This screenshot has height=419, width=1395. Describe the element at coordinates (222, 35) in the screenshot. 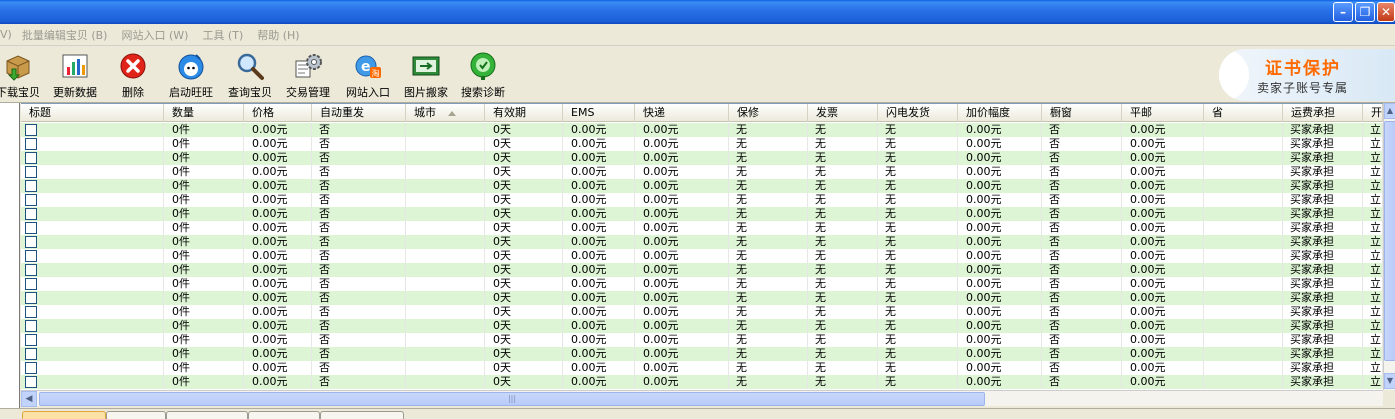

I see `menu-item-tools: 工具 (T)` at that location.